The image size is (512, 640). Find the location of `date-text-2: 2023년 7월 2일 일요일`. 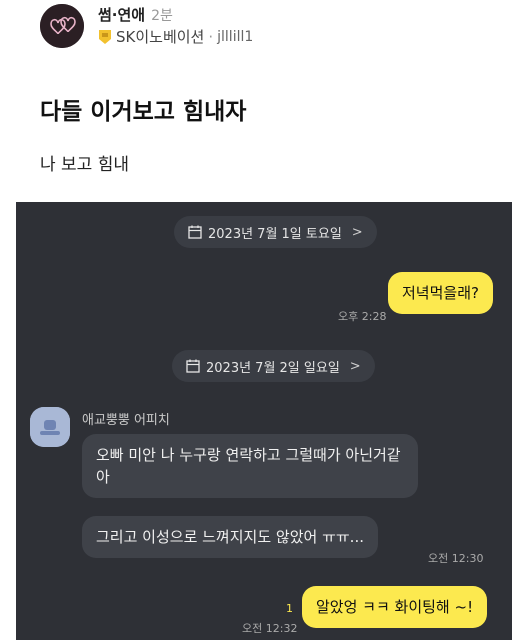

date-text-2: 2023년 7월 2일 일요일 is located at coordinates (273, 368).